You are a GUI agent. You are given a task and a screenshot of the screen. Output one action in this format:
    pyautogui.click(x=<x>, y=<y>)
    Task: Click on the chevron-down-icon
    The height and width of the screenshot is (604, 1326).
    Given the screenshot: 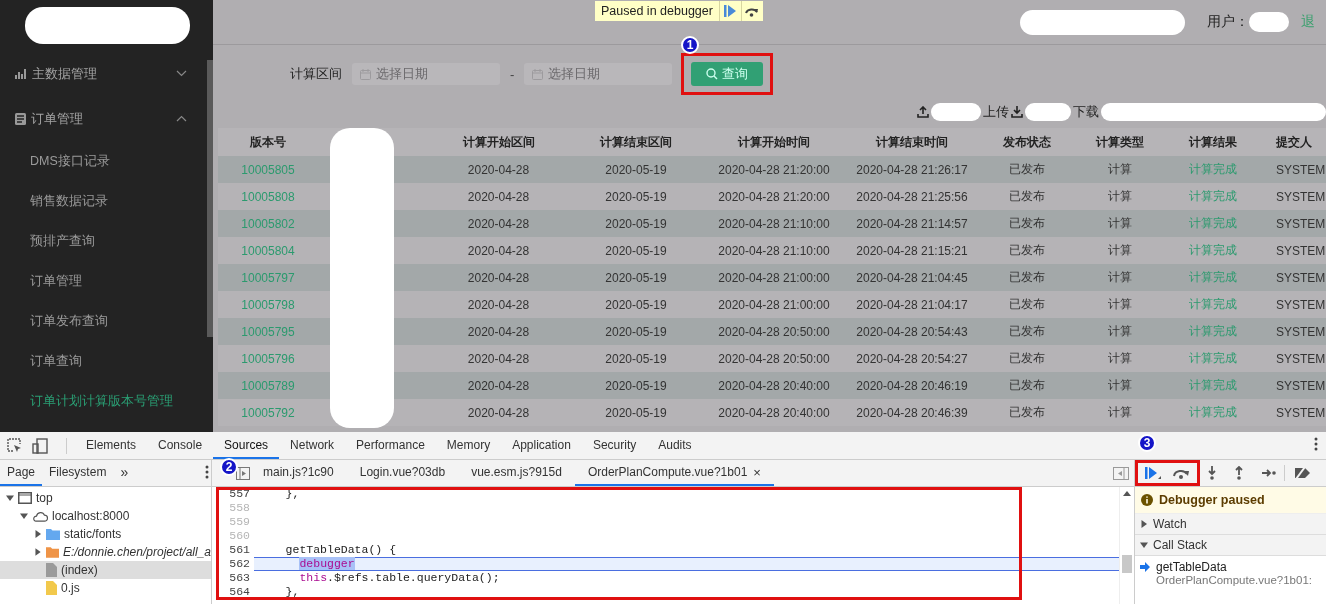 What is the action you would take?
    pyautogui.click(x=181, y=73)
    